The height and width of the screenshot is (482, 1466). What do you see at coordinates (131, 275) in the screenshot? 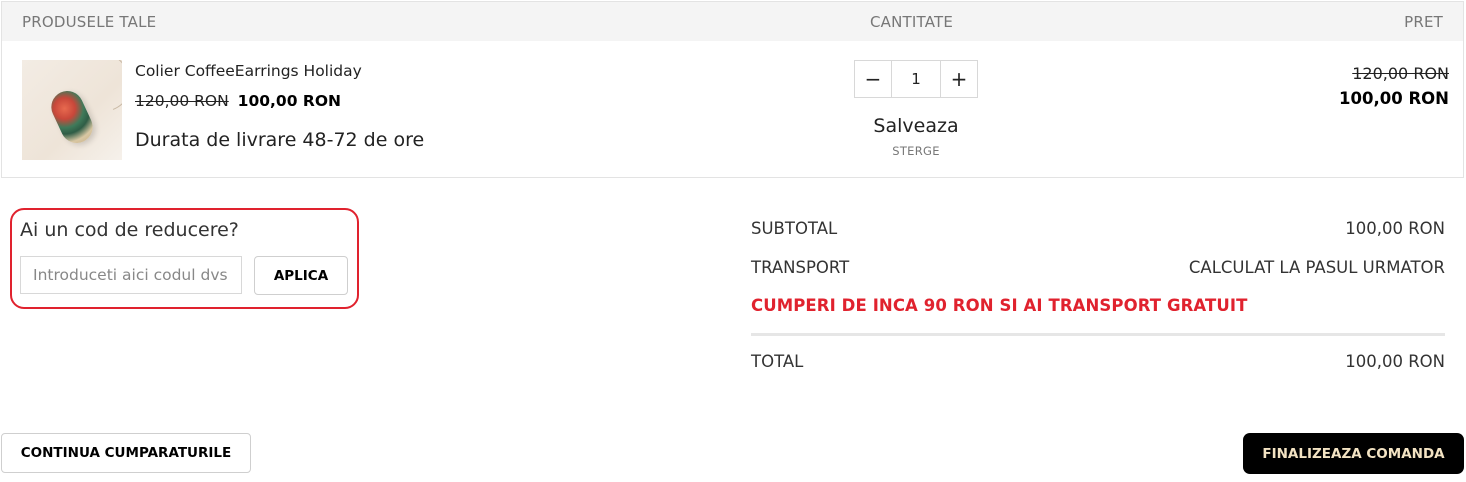
I see `coupon-code-input` at bounding box center [131, 275].